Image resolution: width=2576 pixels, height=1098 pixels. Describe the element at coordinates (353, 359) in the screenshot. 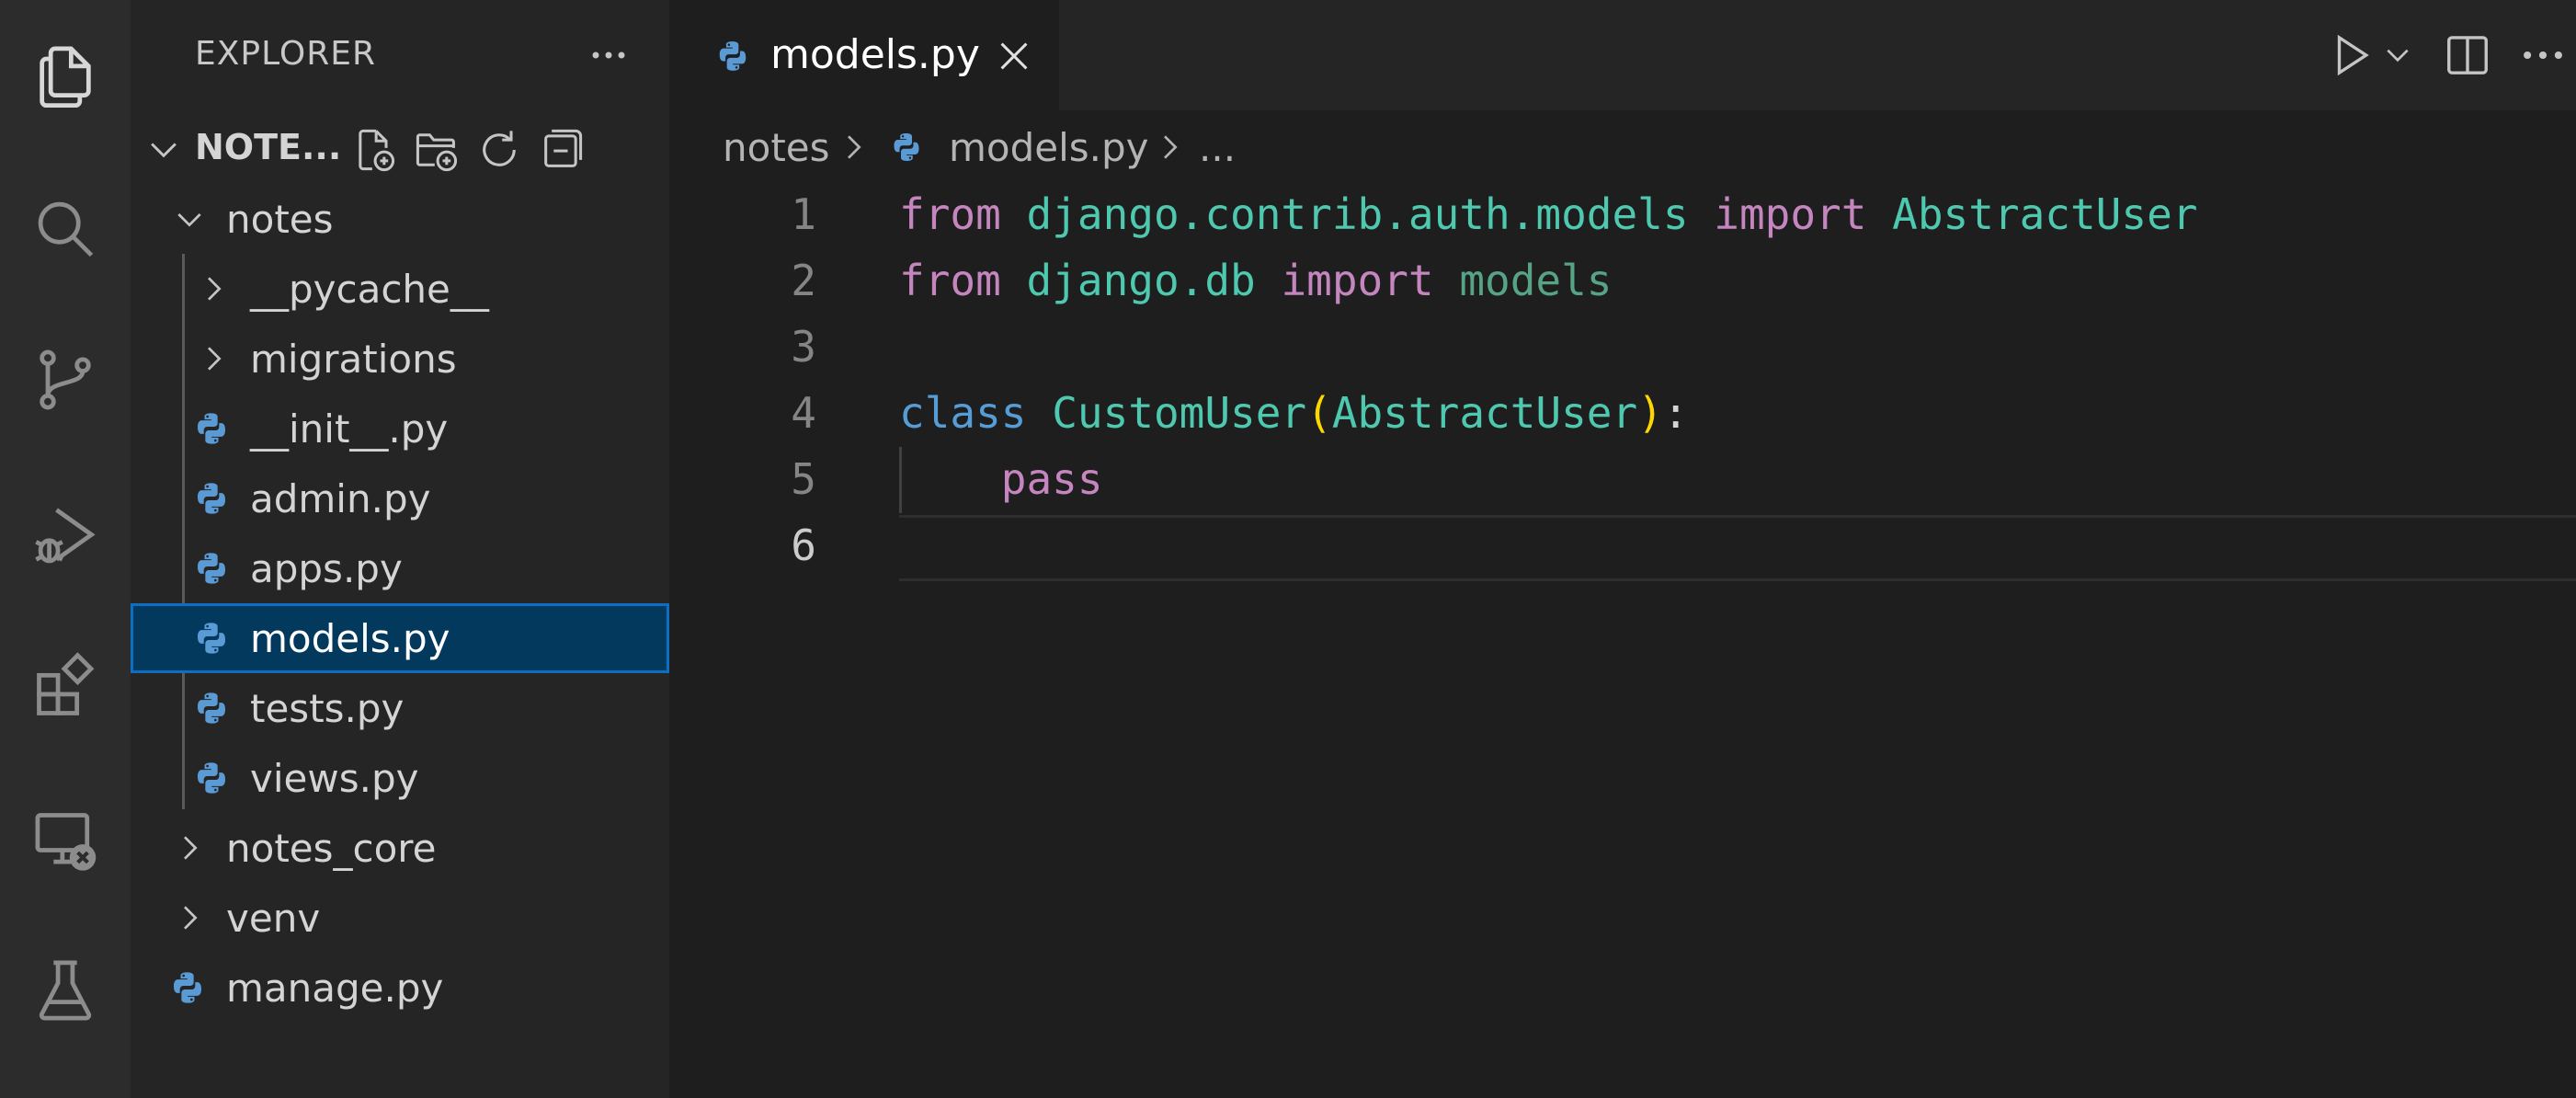

I see `tree-item-label: migrations` at that location.